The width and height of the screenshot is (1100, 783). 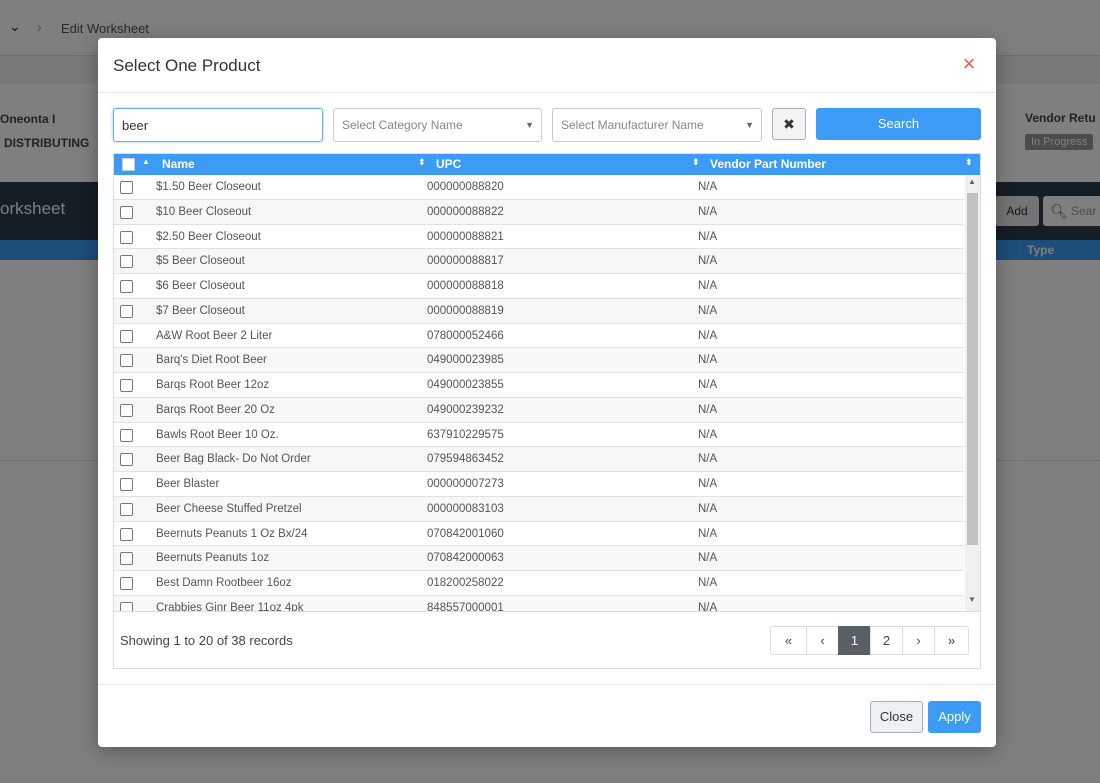 What do you see at coordinates (448, 164) in the screenshot?
I see `column-upc: UPC` at bounding box center [448, 164].